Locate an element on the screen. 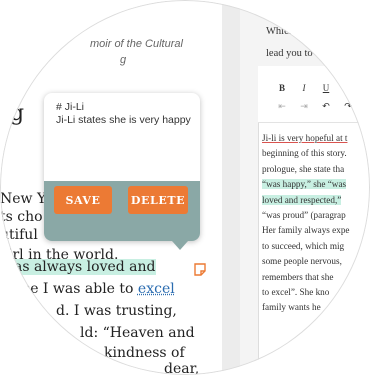  editor-line: remembers that she is located at coordinates (298, 276).